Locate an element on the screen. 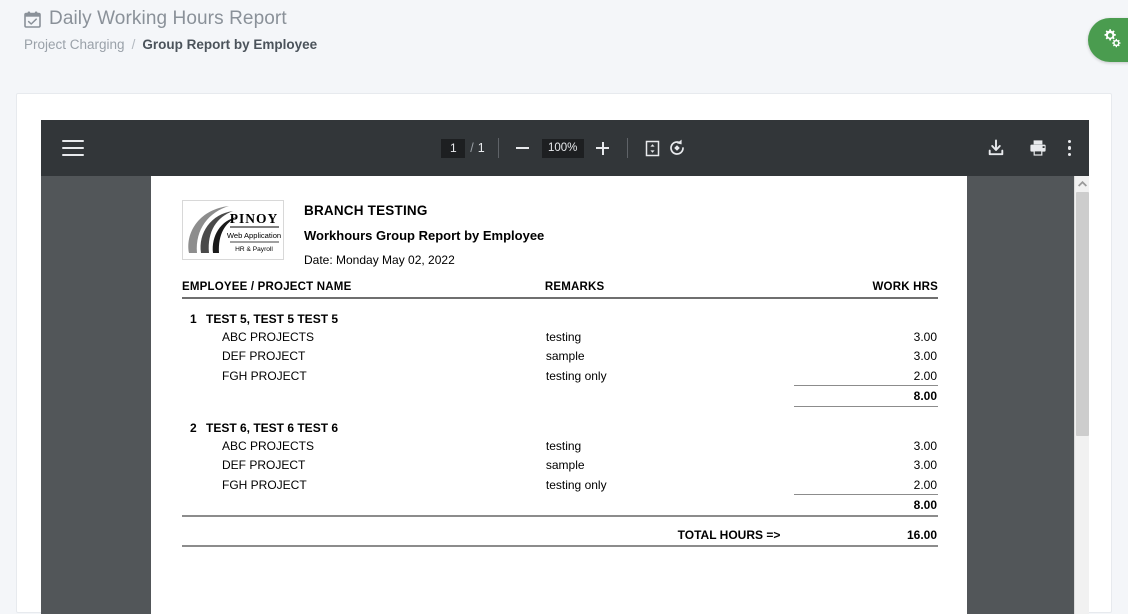 This screenshot has width=1128, height=614. download-button is located at coordinates (996, 148).